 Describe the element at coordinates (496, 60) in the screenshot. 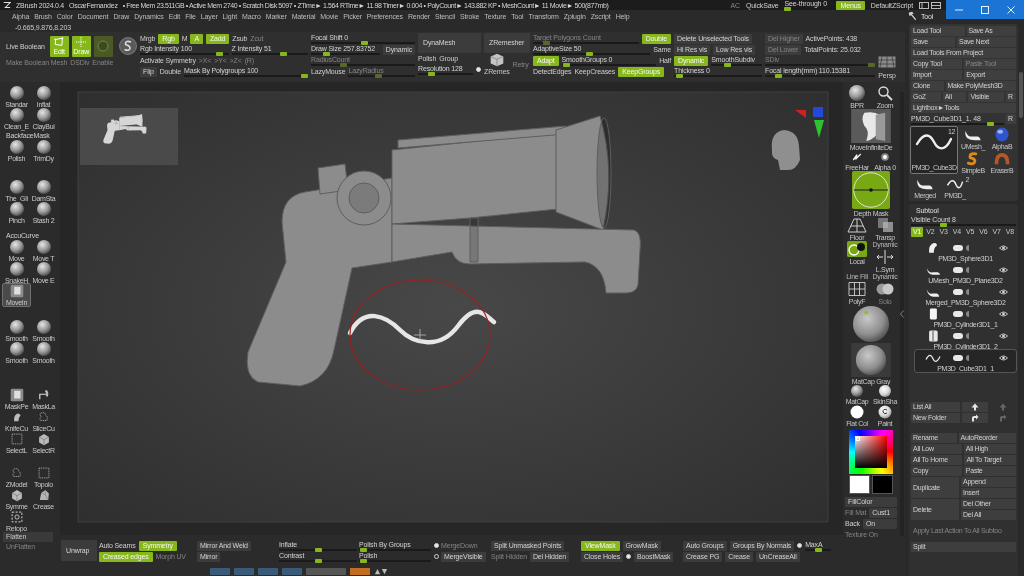

I see `cube-icon` at that location.